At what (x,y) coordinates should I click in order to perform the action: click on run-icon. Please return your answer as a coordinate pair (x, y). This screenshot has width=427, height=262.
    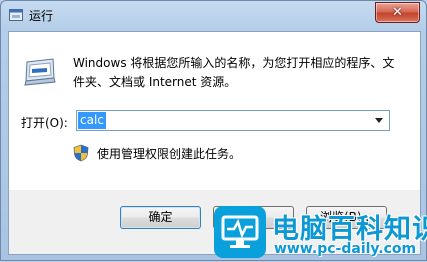
    Looking at the image, I should click on (40, 72).